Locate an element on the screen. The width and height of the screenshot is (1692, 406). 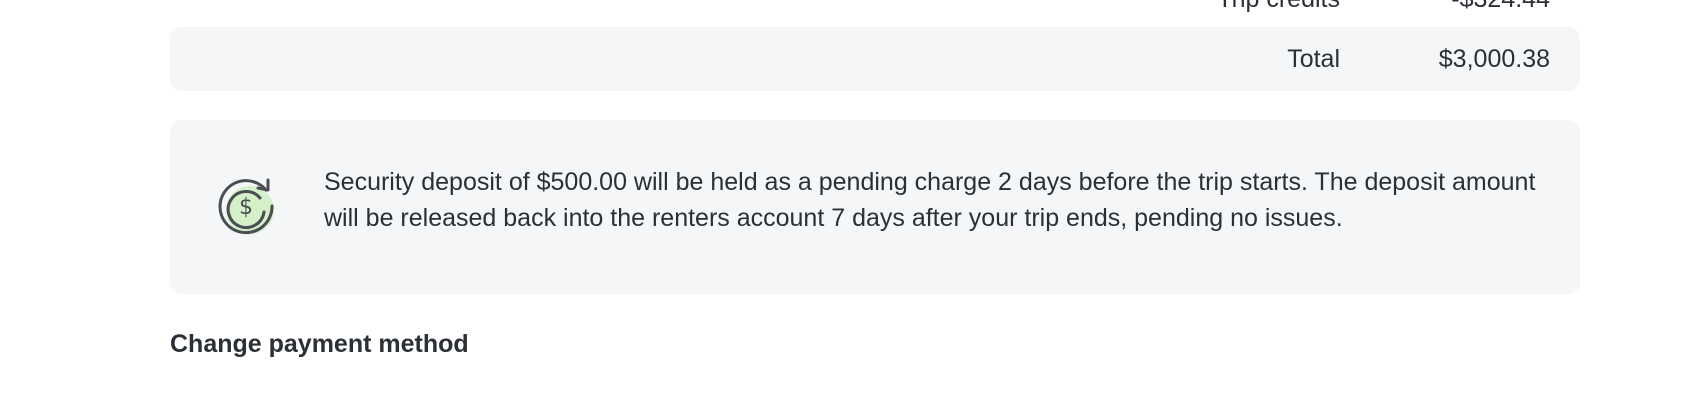
trip-credits-label: Trip credits is located at coordinates (1240, 7).